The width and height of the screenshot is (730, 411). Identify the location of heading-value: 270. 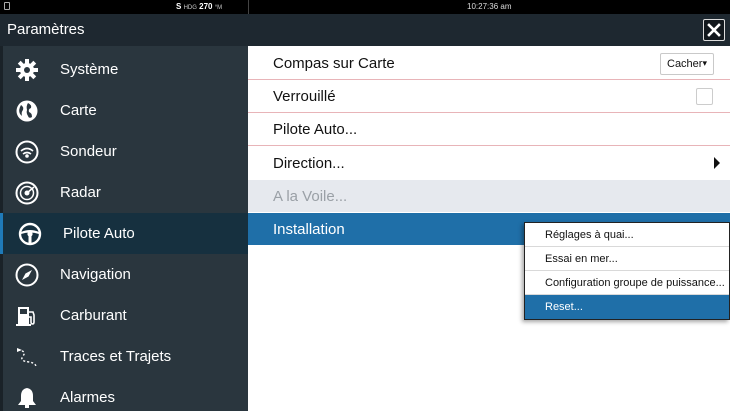
(206, 6).